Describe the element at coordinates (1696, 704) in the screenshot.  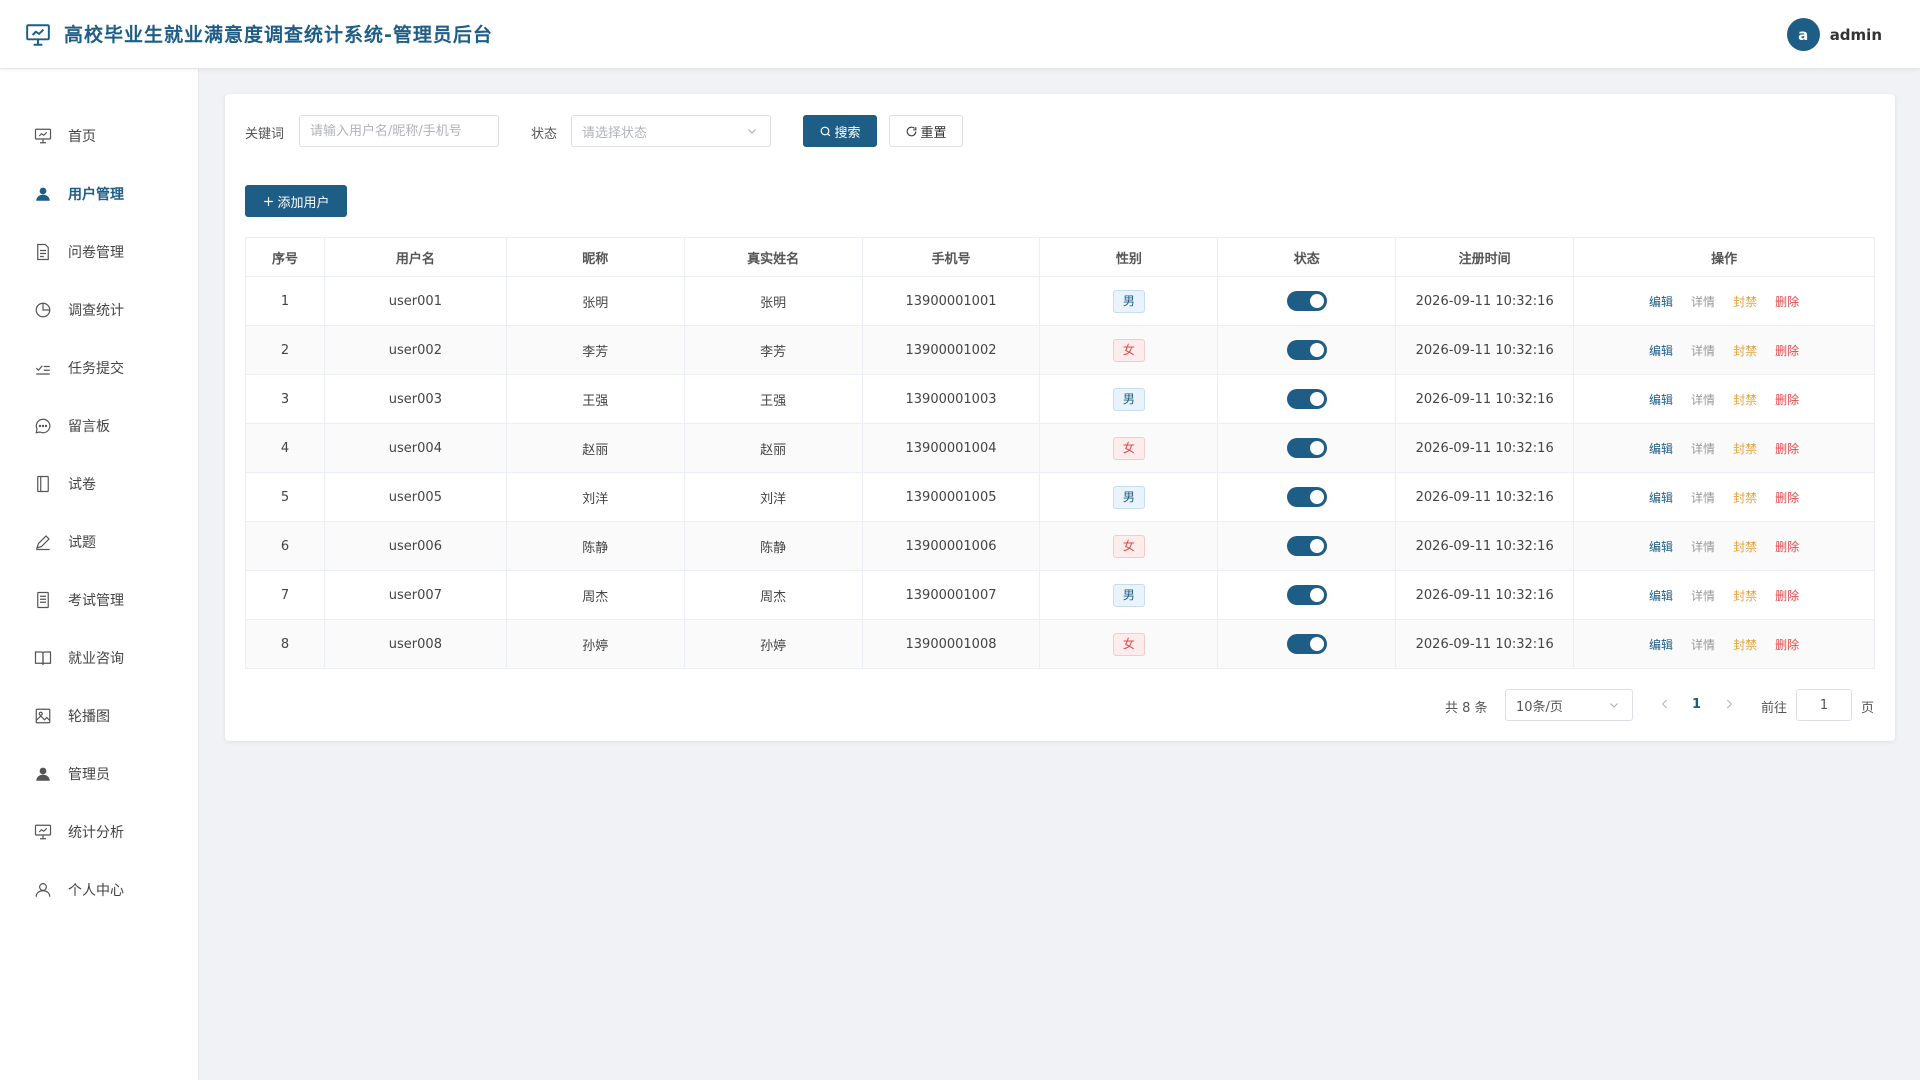
I see `page-number-current: 1` at that location.